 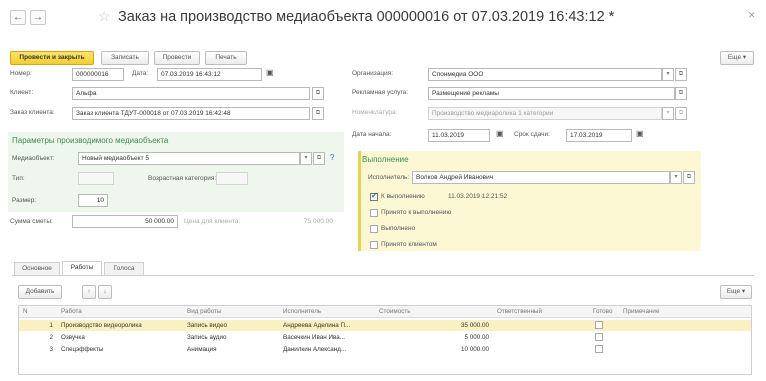 What do you see at coordinates (207, 325) in the screenshot?
I see `row-kind: Запись видео` at bounding box center [207, 325].